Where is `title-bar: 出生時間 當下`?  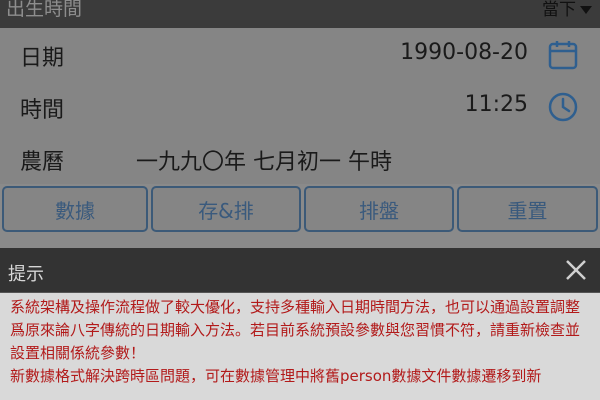 title-bar: 出生時間 當下 is located at coordinates (300, 14).